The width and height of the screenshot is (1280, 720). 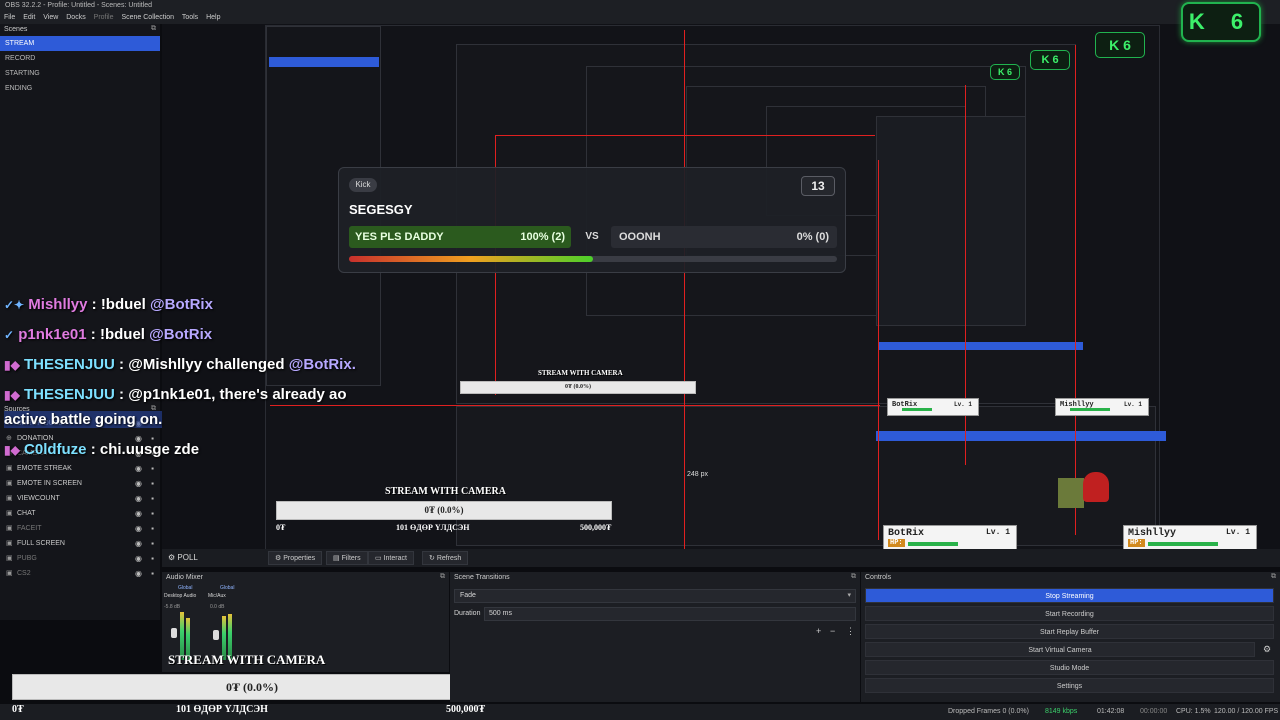 I want to click on audio-global-label-1: Global, so click(x=185, y=588).